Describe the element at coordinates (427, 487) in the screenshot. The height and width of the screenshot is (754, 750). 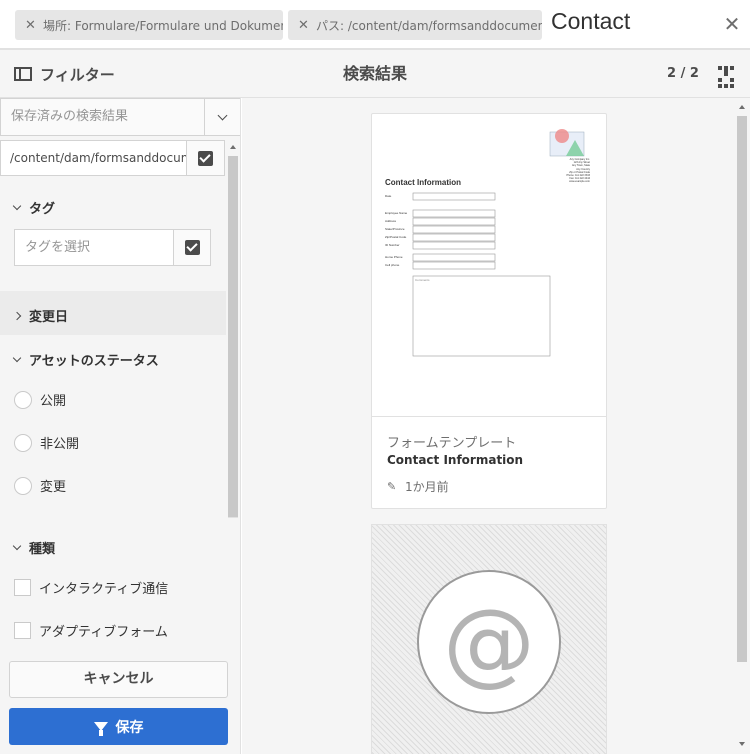
I see `modified-date-value: 1か月前` at that location.